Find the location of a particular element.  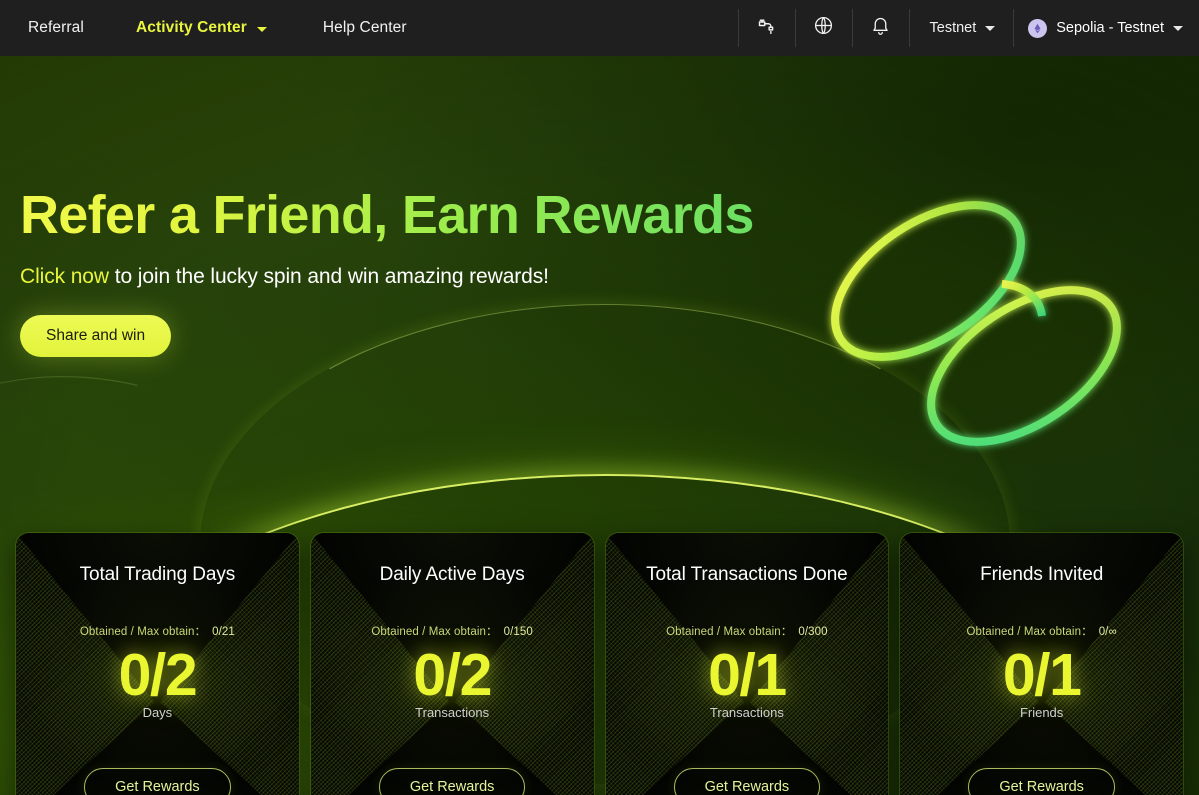

card-obtained-row: Obtained / Max obtain： 0/∞ is located at coordinates (1041, 631).